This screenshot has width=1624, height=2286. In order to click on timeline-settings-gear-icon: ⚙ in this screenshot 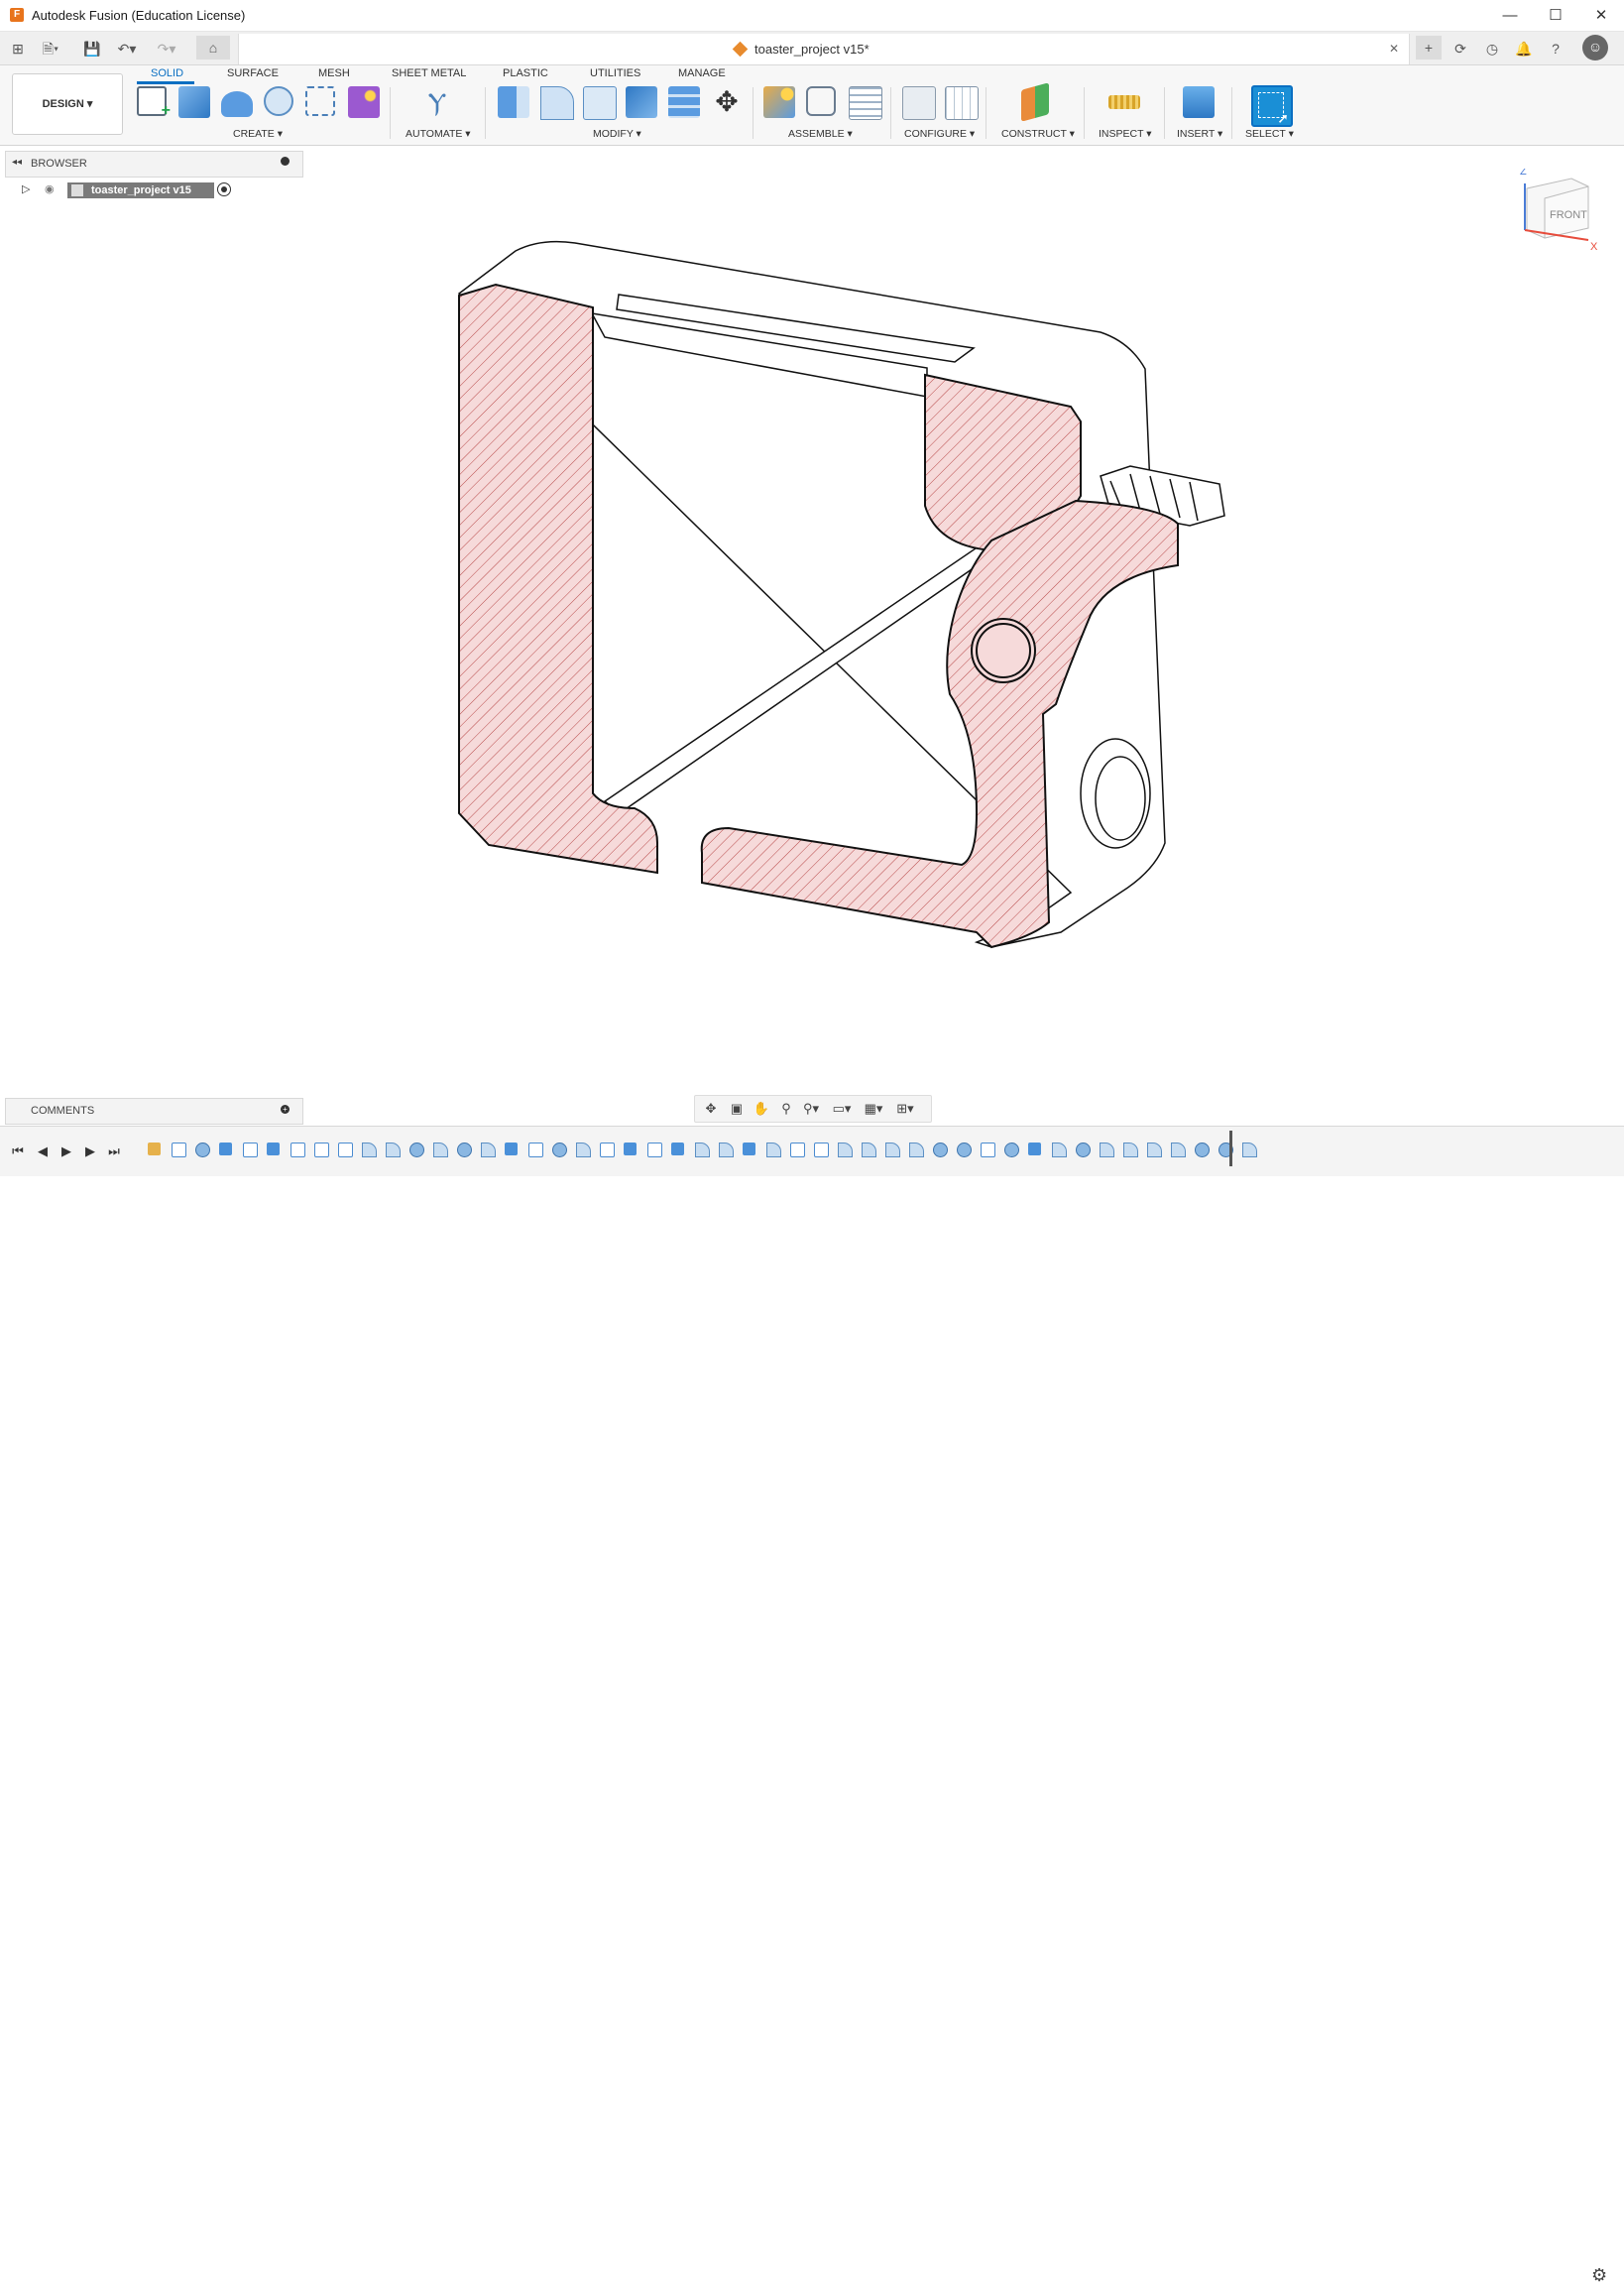, I will do `click(1599, 2276)`.